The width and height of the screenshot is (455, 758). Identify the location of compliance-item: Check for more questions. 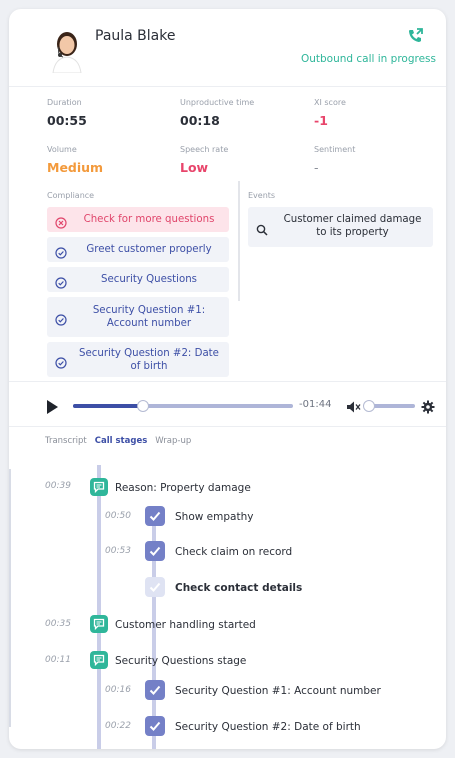
(138, 219).